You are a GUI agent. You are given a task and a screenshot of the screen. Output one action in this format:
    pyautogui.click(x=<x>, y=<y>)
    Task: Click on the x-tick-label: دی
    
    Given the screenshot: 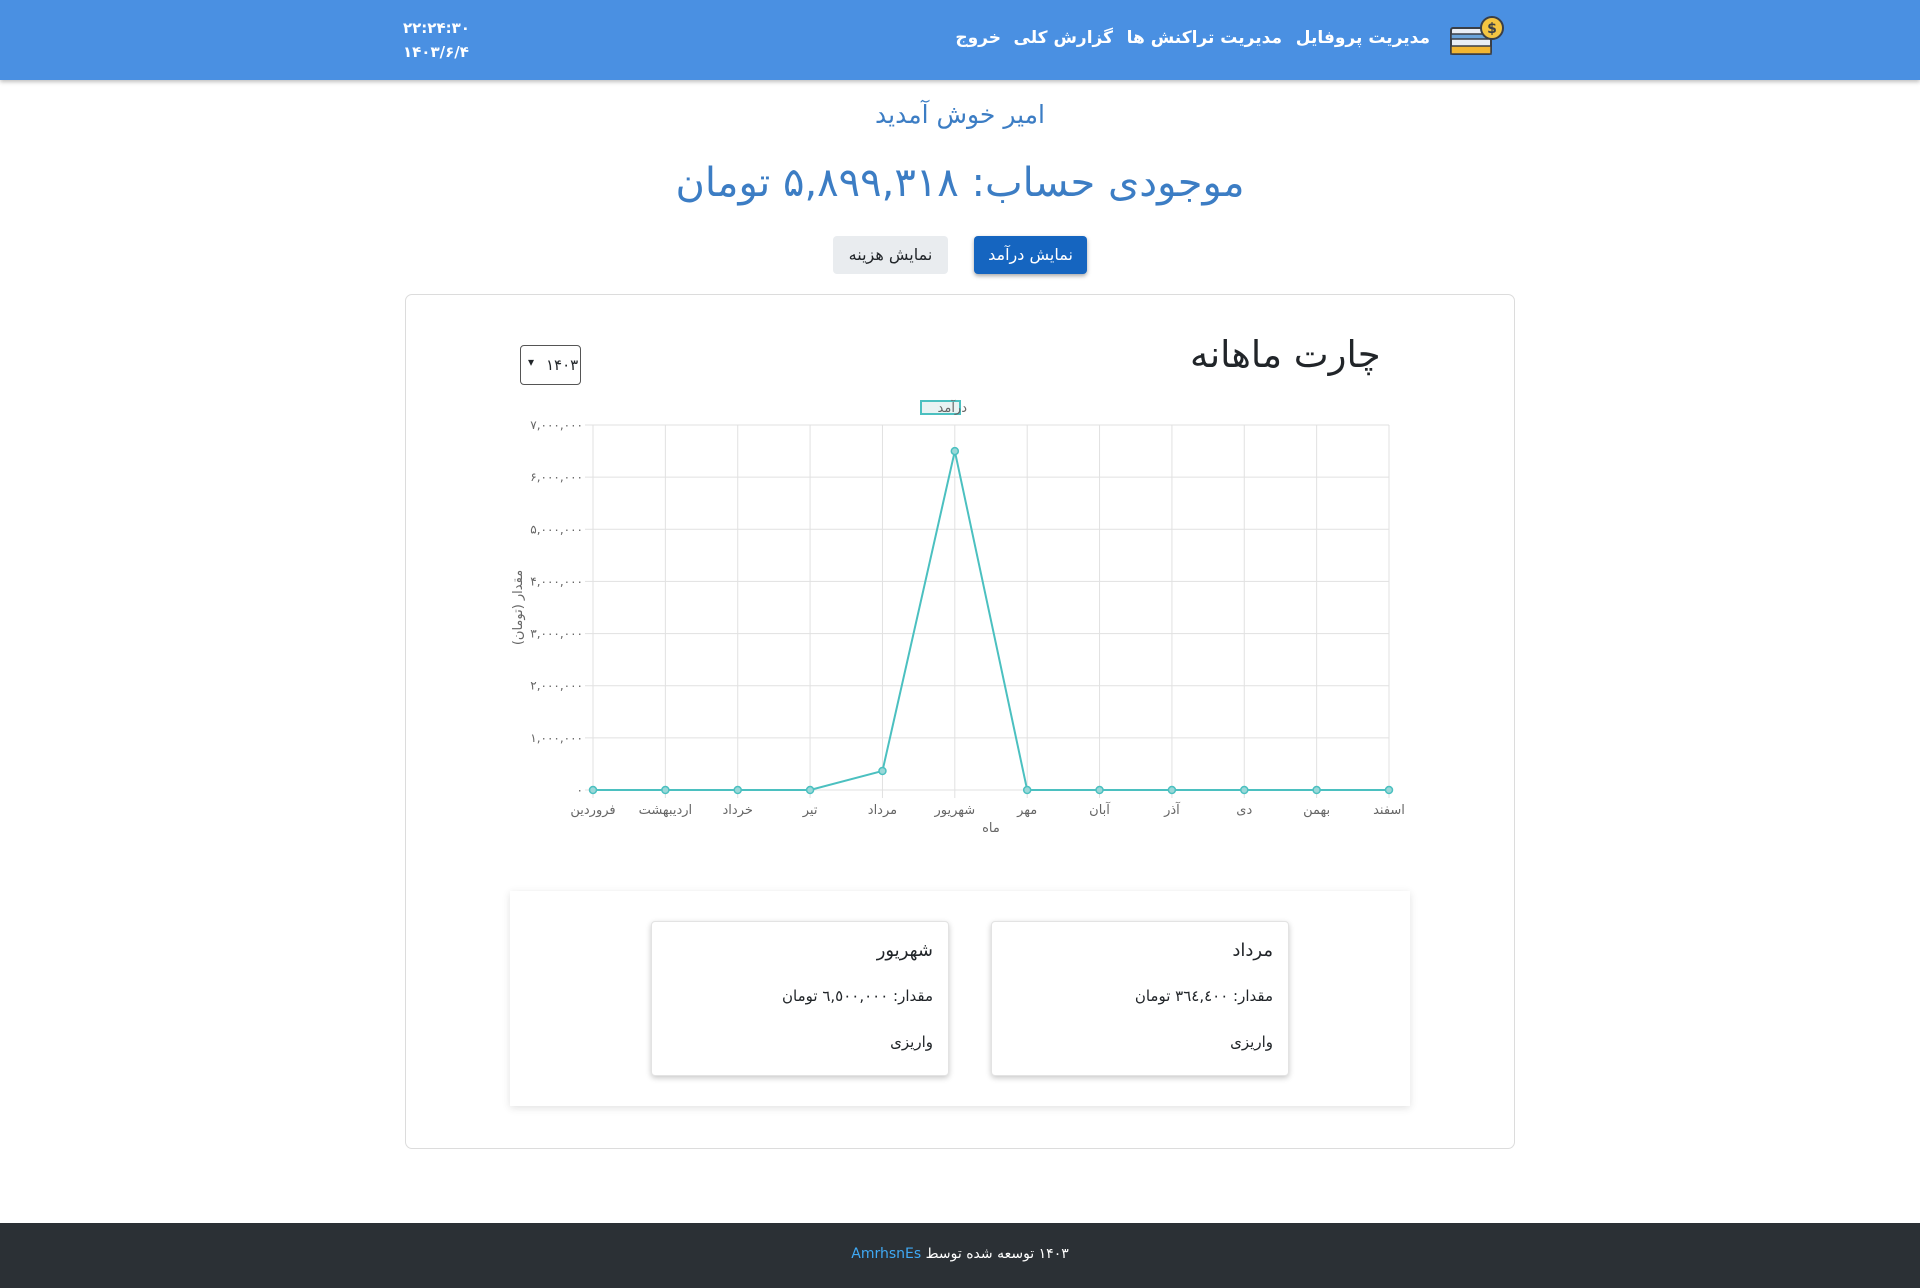 What is the action you would take?
    pyautogui.click(x=1244, y=810)
    